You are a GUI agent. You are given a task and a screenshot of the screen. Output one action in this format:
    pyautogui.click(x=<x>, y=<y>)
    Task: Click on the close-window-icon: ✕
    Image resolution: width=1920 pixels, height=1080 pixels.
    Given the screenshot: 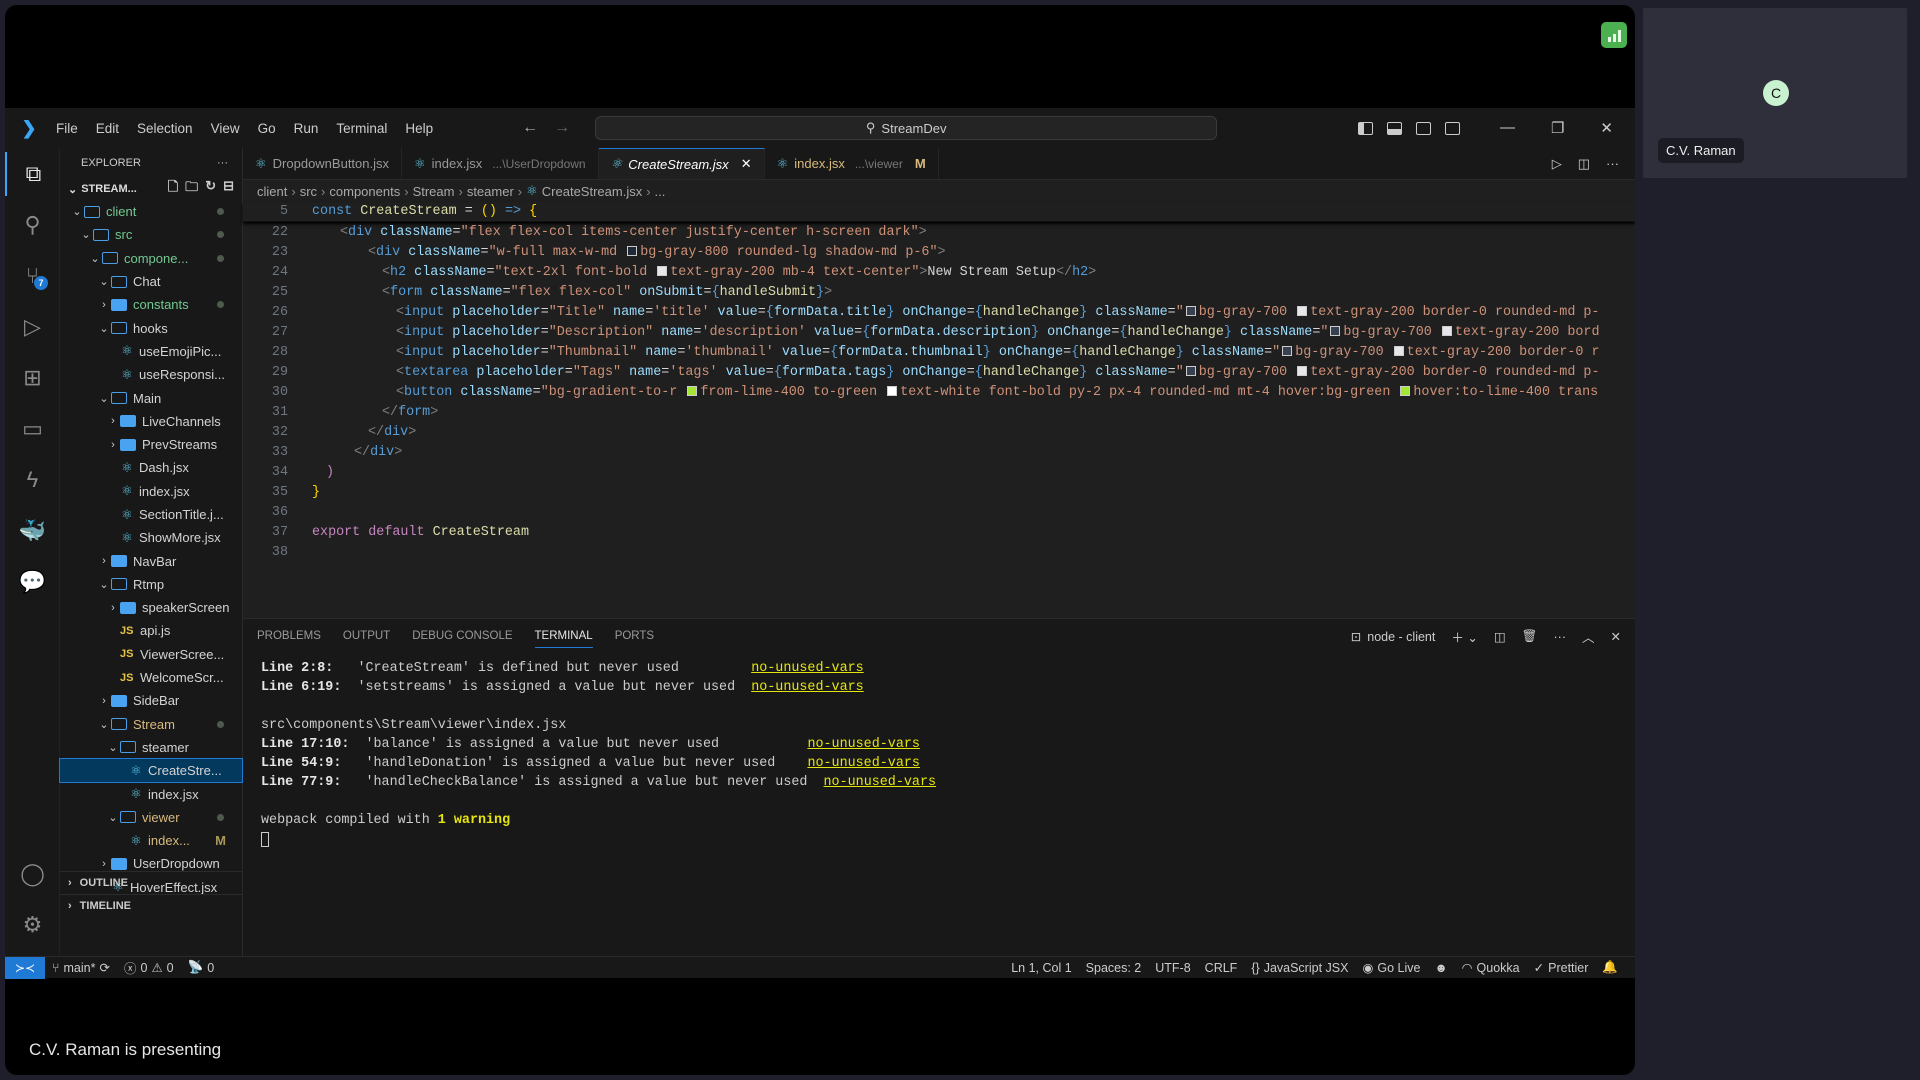 What is the action you would take?
    pyautogui.click(x=1606, y=128)
    